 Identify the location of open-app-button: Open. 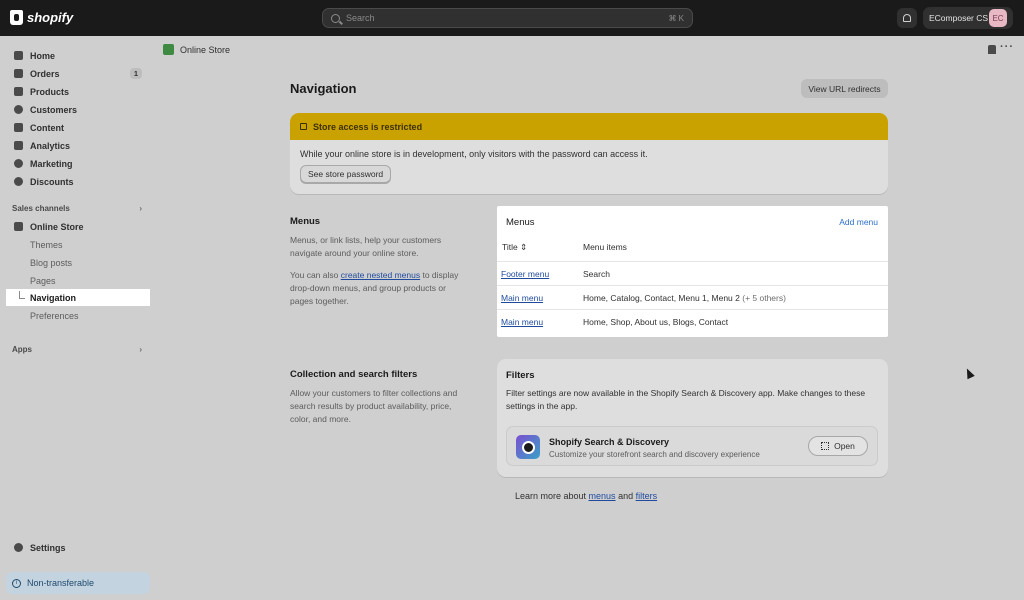
(838, 446).